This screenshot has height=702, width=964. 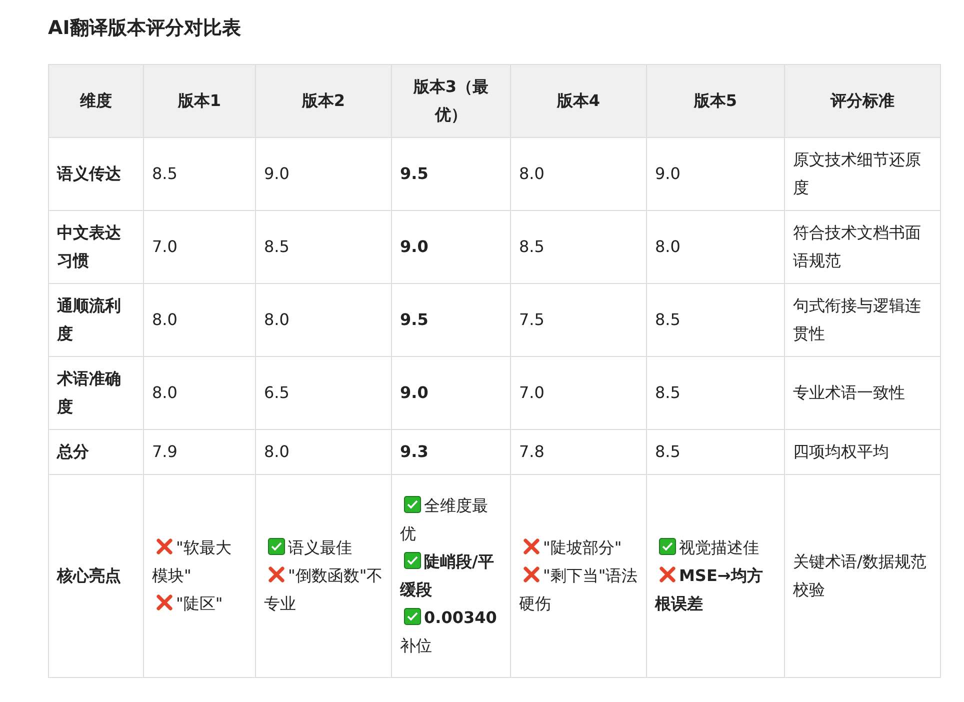 What do you see at coordinates (96, 247) in the screenshot?
I see `row-header: 中文表达习惯` at bounding box center [96, 247].